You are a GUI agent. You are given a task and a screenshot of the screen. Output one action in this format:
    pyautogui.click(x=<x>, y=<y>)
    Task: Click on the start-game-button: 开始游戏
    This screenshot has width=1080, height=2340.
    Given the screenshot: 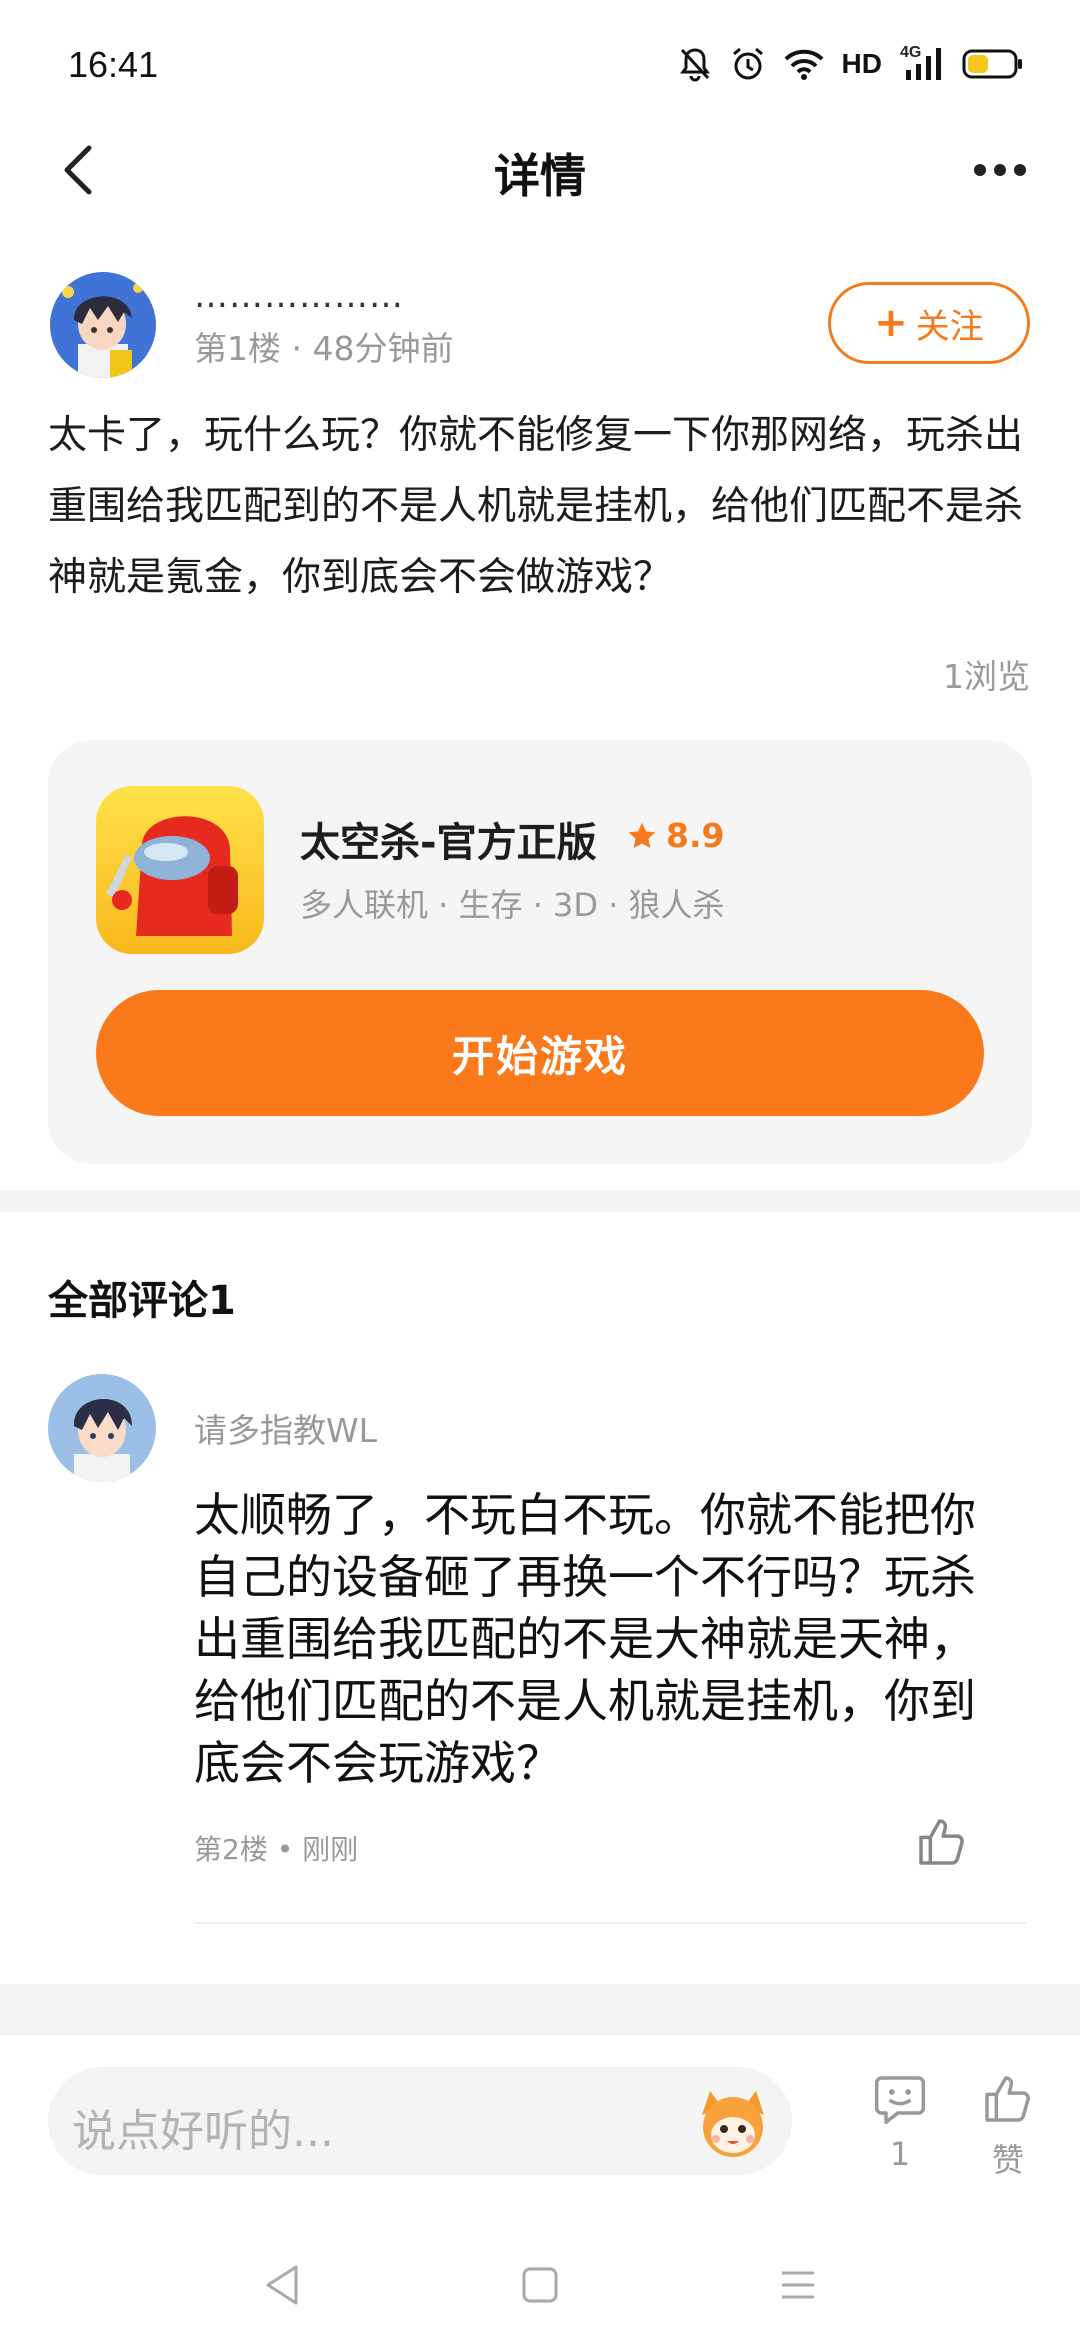 What is the action you would take?
    pyautogui.click(x=540, y=1053)
    